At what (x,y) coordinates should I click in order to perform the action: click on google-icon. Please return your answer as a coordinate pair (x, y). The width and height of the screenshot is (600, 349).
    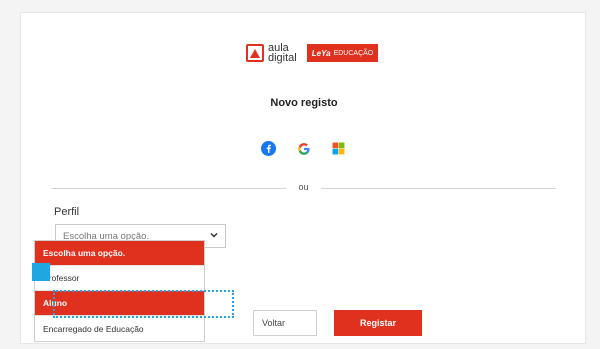
    Looking at the image, I should click on (303, 148).